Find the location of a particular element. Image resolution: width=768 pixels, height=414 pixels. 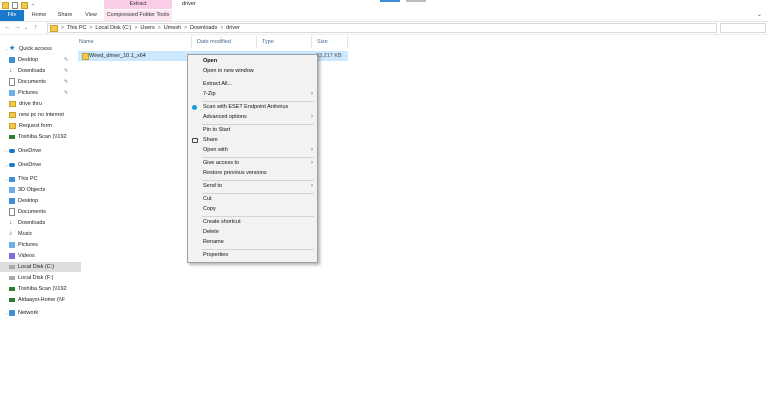

tab-share: Share is located at coordinates (65, 15).